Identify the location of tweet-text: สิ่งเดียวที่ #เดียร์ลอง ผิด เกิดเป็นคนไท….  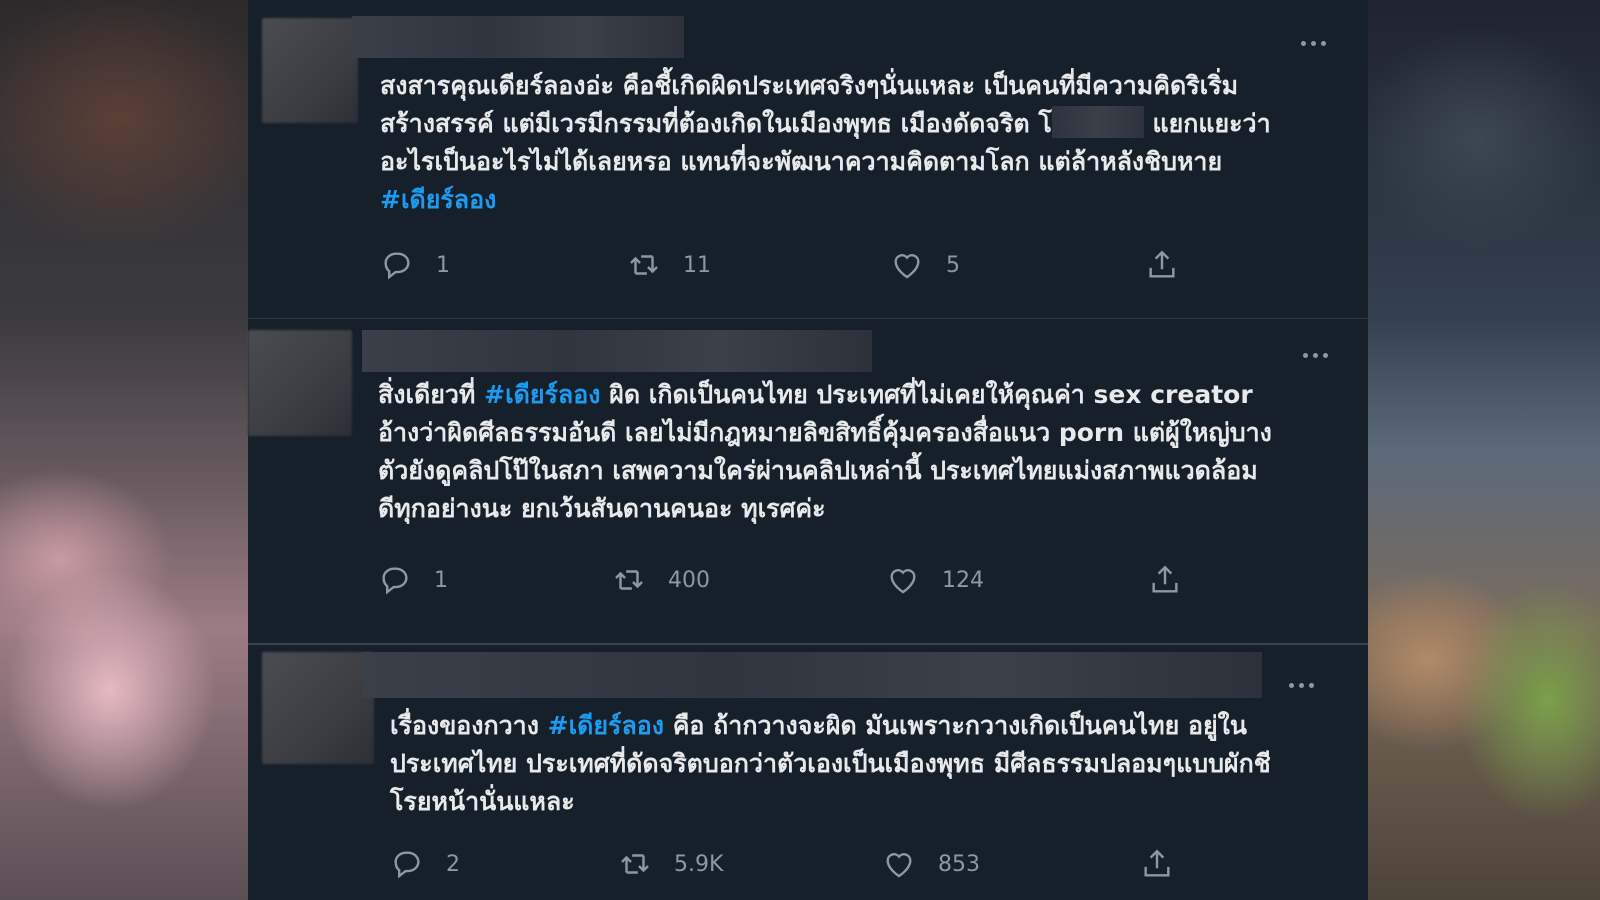
(868, 452).